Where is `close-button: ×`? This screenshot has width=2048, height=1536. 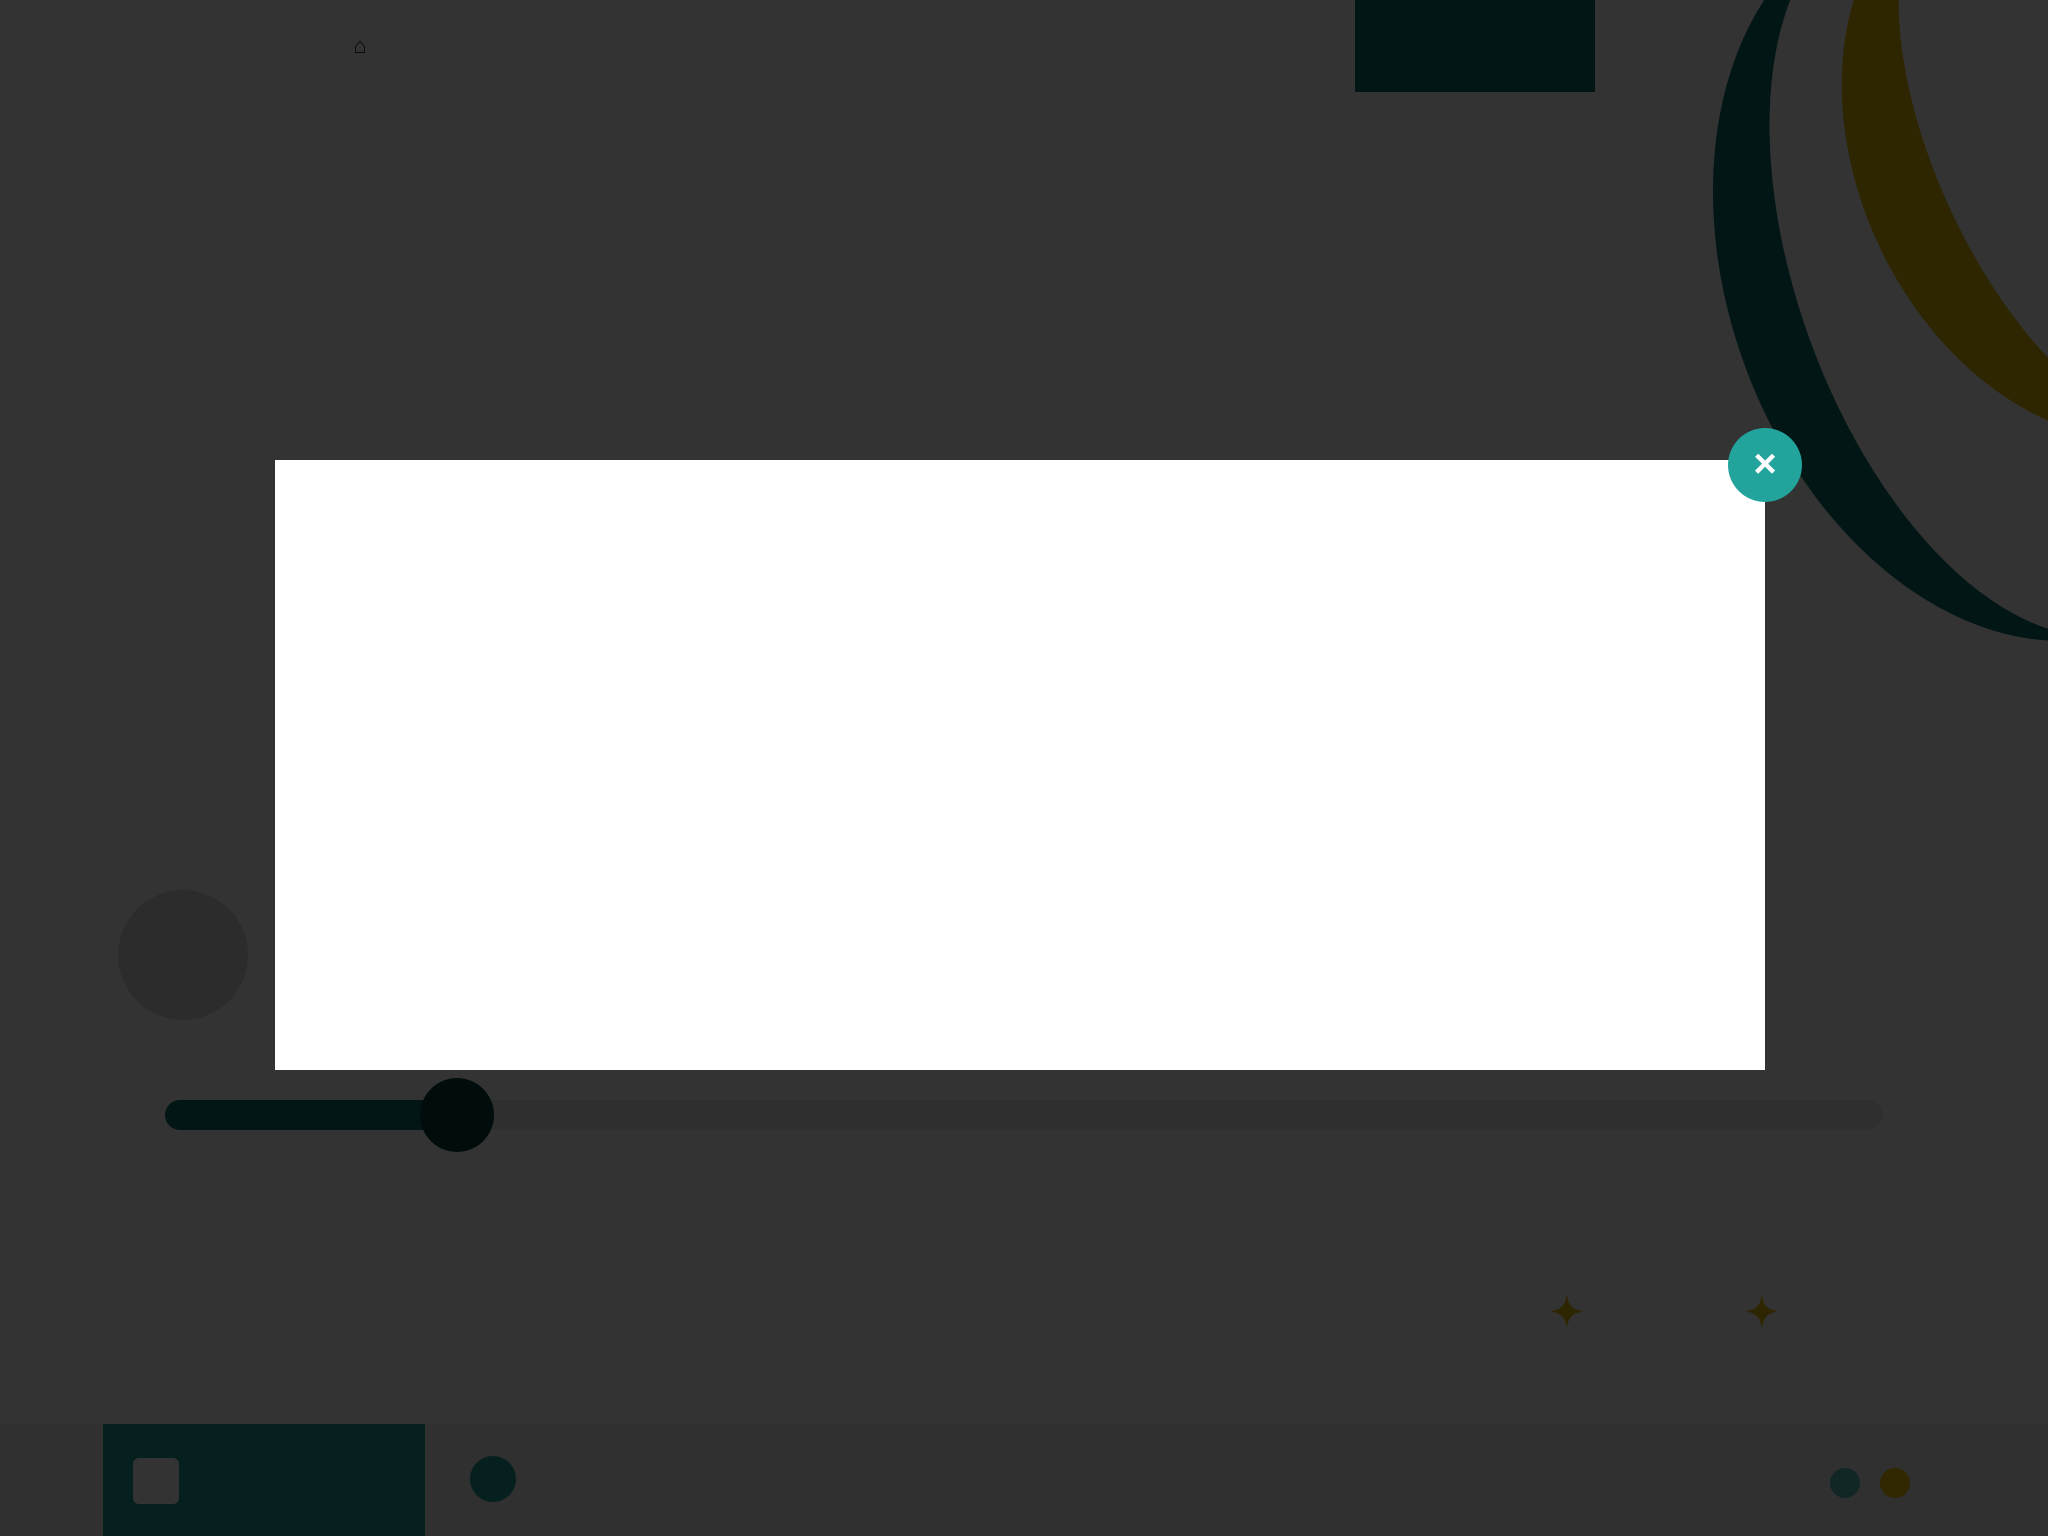 close-button: × is located at coordinates (1765, 465).